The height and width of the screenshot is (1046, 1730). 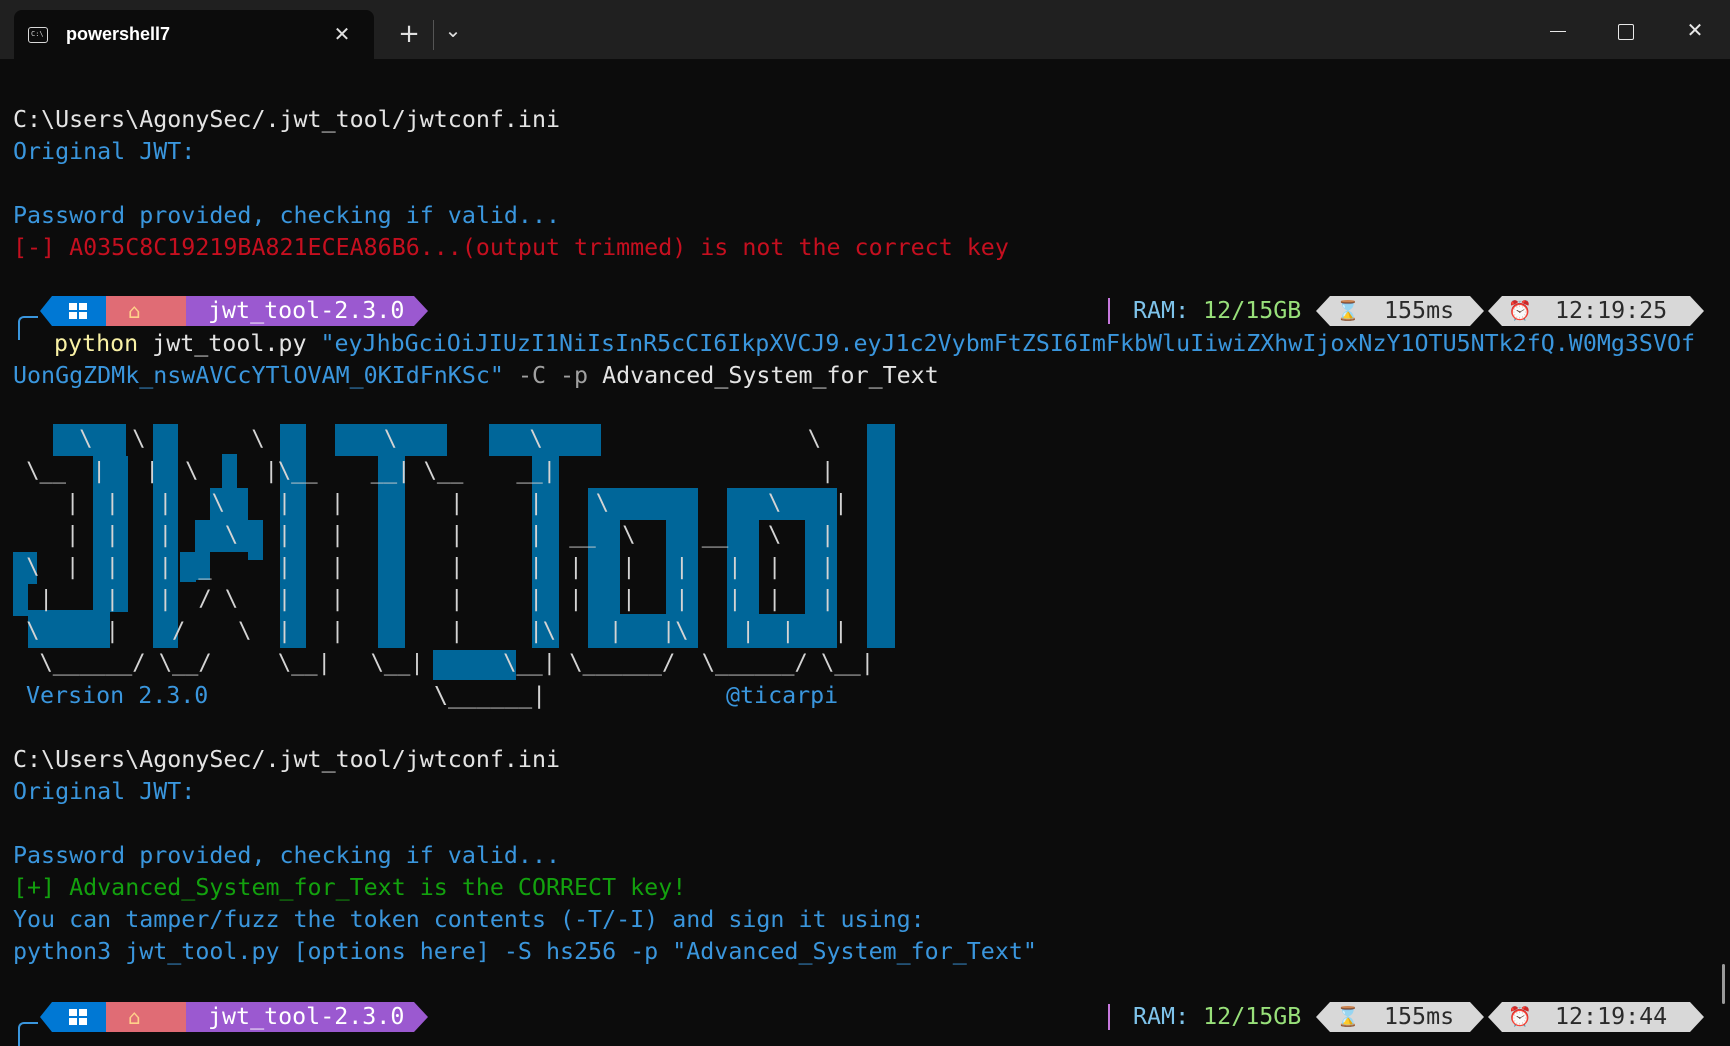 I want to click on tab-separator, so click(x=433, y=35).